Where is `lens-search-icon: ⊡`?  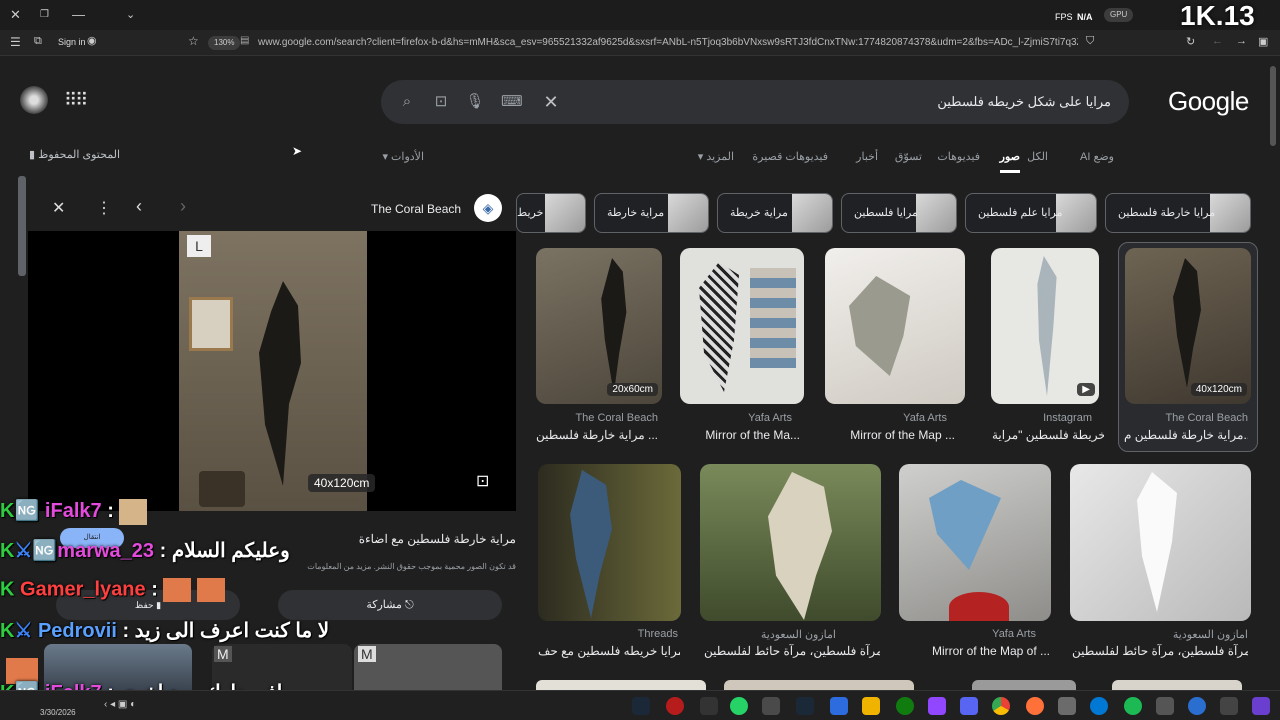
lens-search-icon: ⊡ is located at coordinates (482, 481).